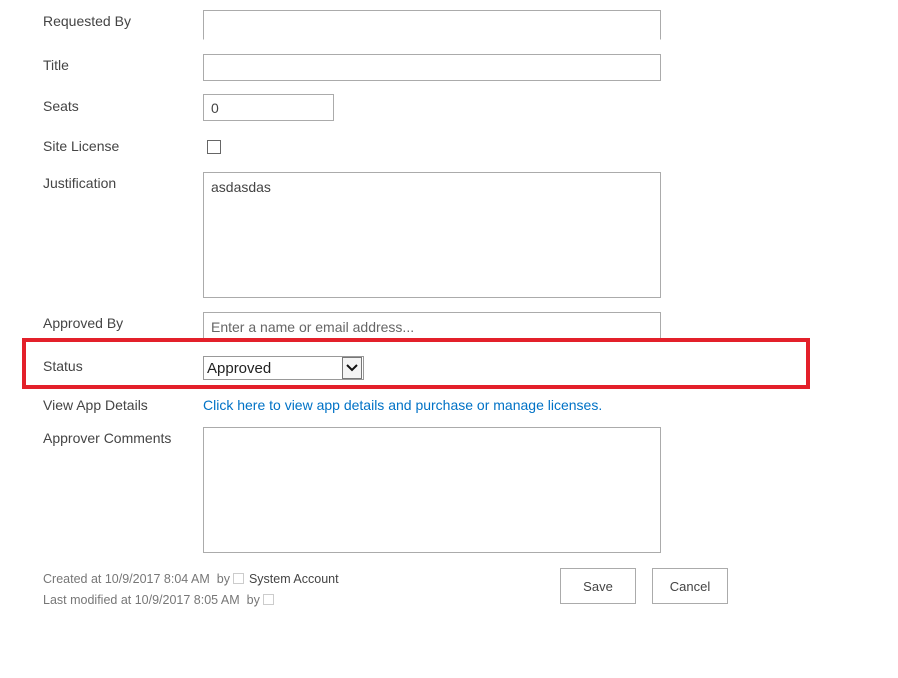  I want to click on modified-info: Last modified at 10/9/2017 8:05 AM by, so click(161, 600).